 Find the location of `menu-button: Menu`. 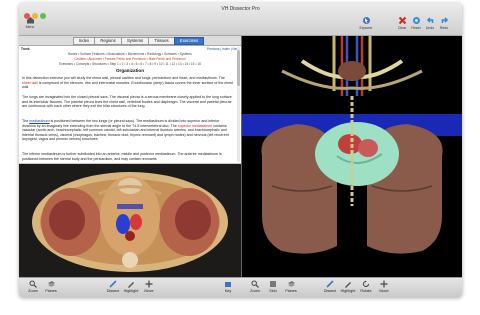

menu-button: Menu is located at coordinates (30, 22).